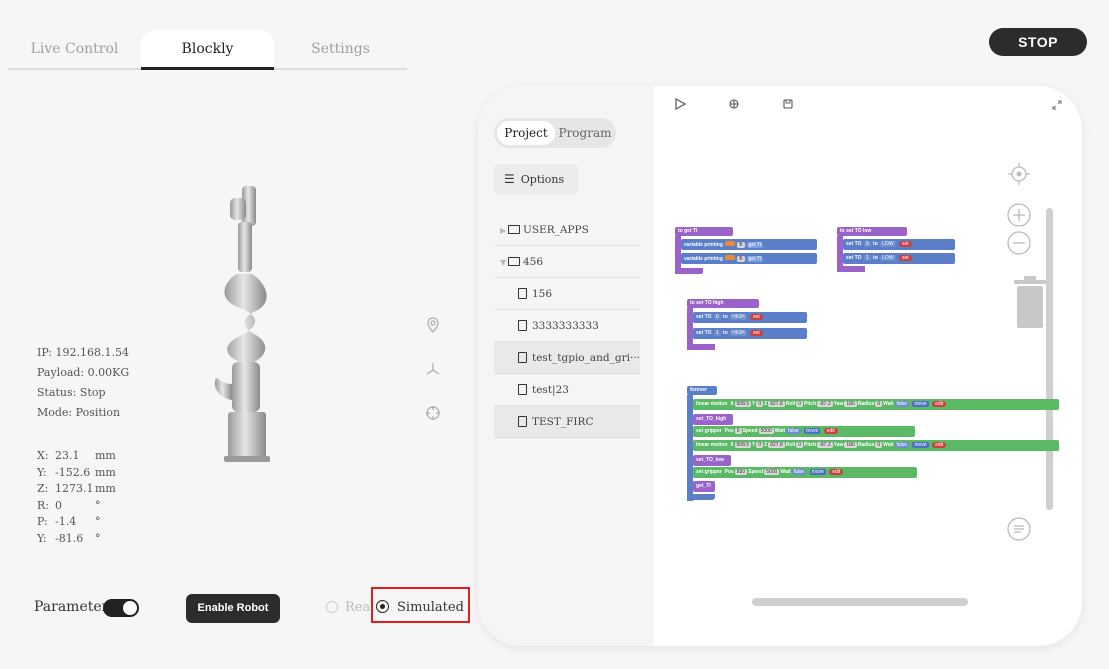 This screenshot has height=669, width=1109. Describe the element at coordinates (750, 333) in the screenshot. I see `block-set-to-2: set TO 1 to HIGH set` at that location.